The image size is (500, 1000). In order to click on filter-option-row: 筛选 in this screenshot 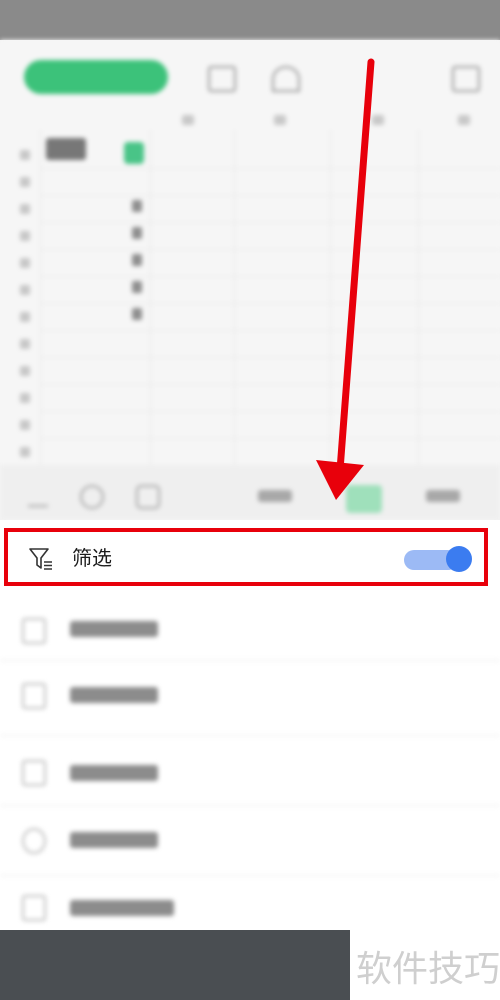, I will do `click(246, 557)`.